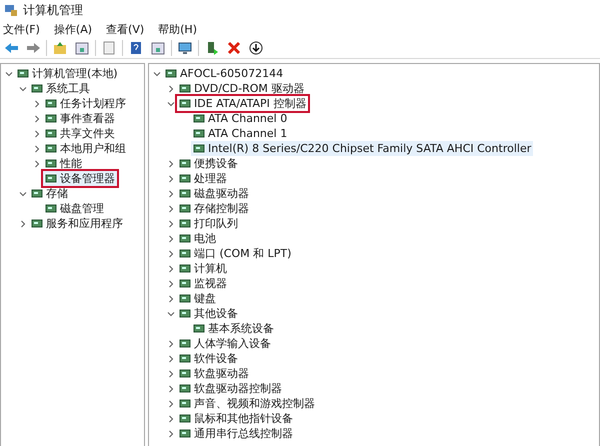 This screenshot has height=446, width=600. Describe the element at coordinates (214, 373) in the screenshot. I see `tree-item: 软盘驱动器` at that location.